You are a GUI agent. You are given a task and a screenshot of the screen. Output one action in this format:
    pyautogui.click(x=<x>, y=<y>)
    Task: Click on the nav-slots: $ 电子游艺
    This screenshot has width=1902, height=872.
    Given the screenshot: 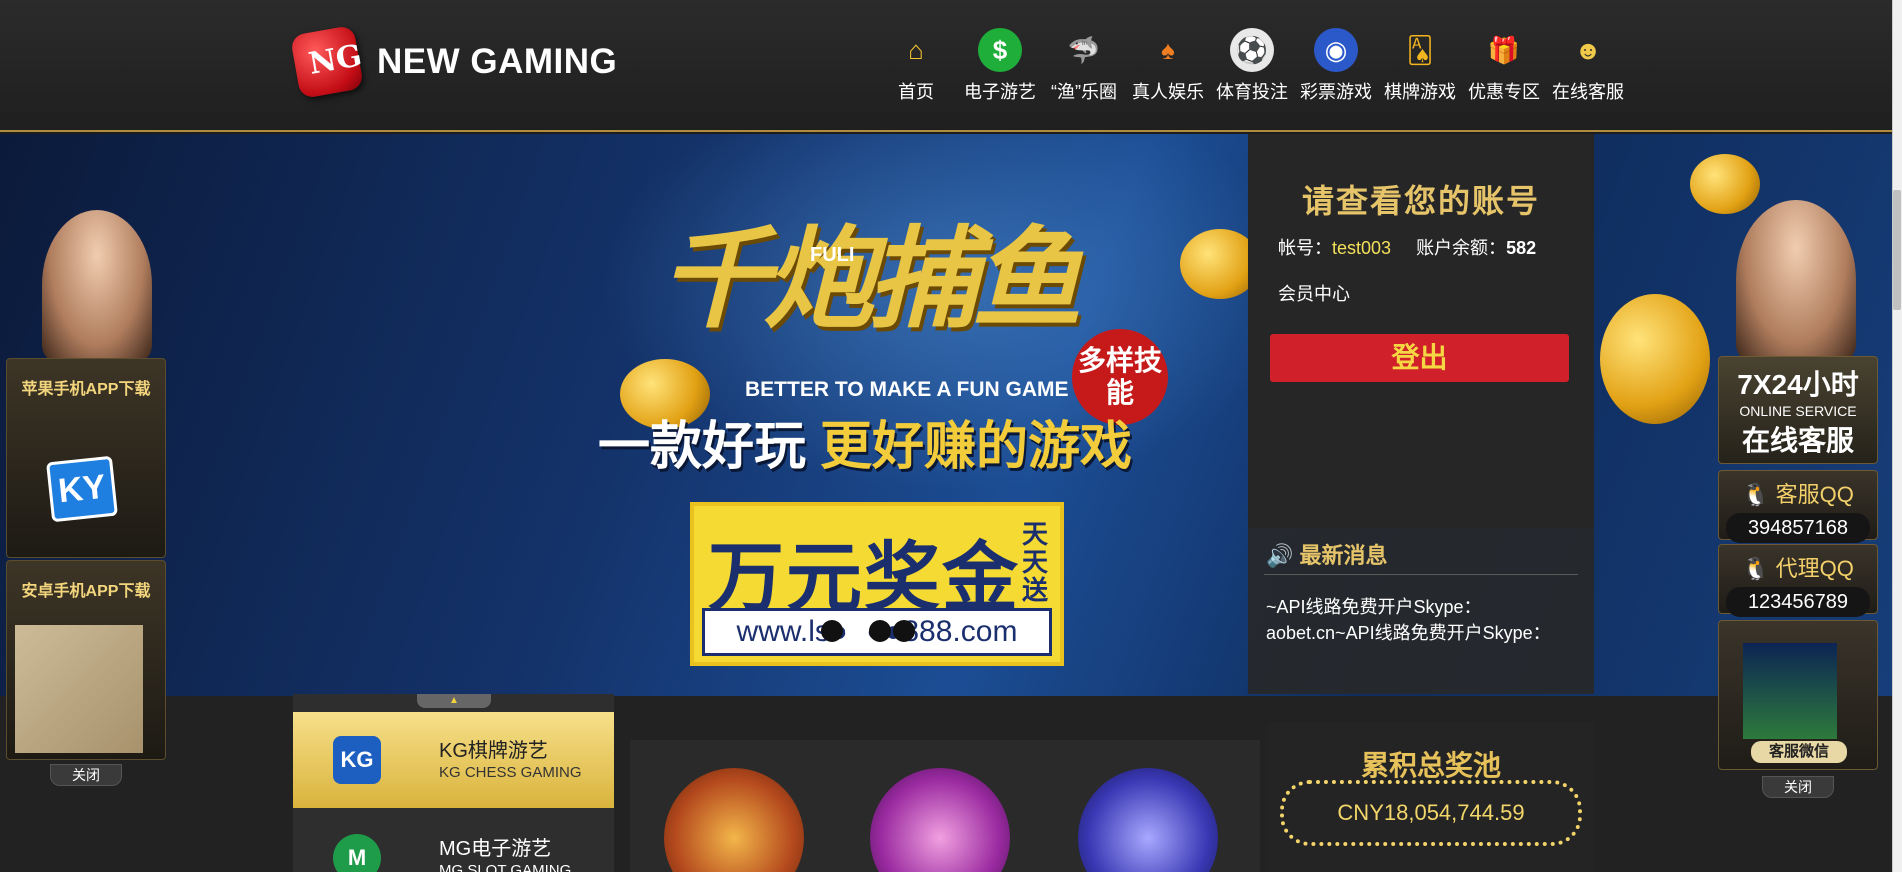 What is the action you would take?
    pyautogui.click(x=1000, y=63)
    